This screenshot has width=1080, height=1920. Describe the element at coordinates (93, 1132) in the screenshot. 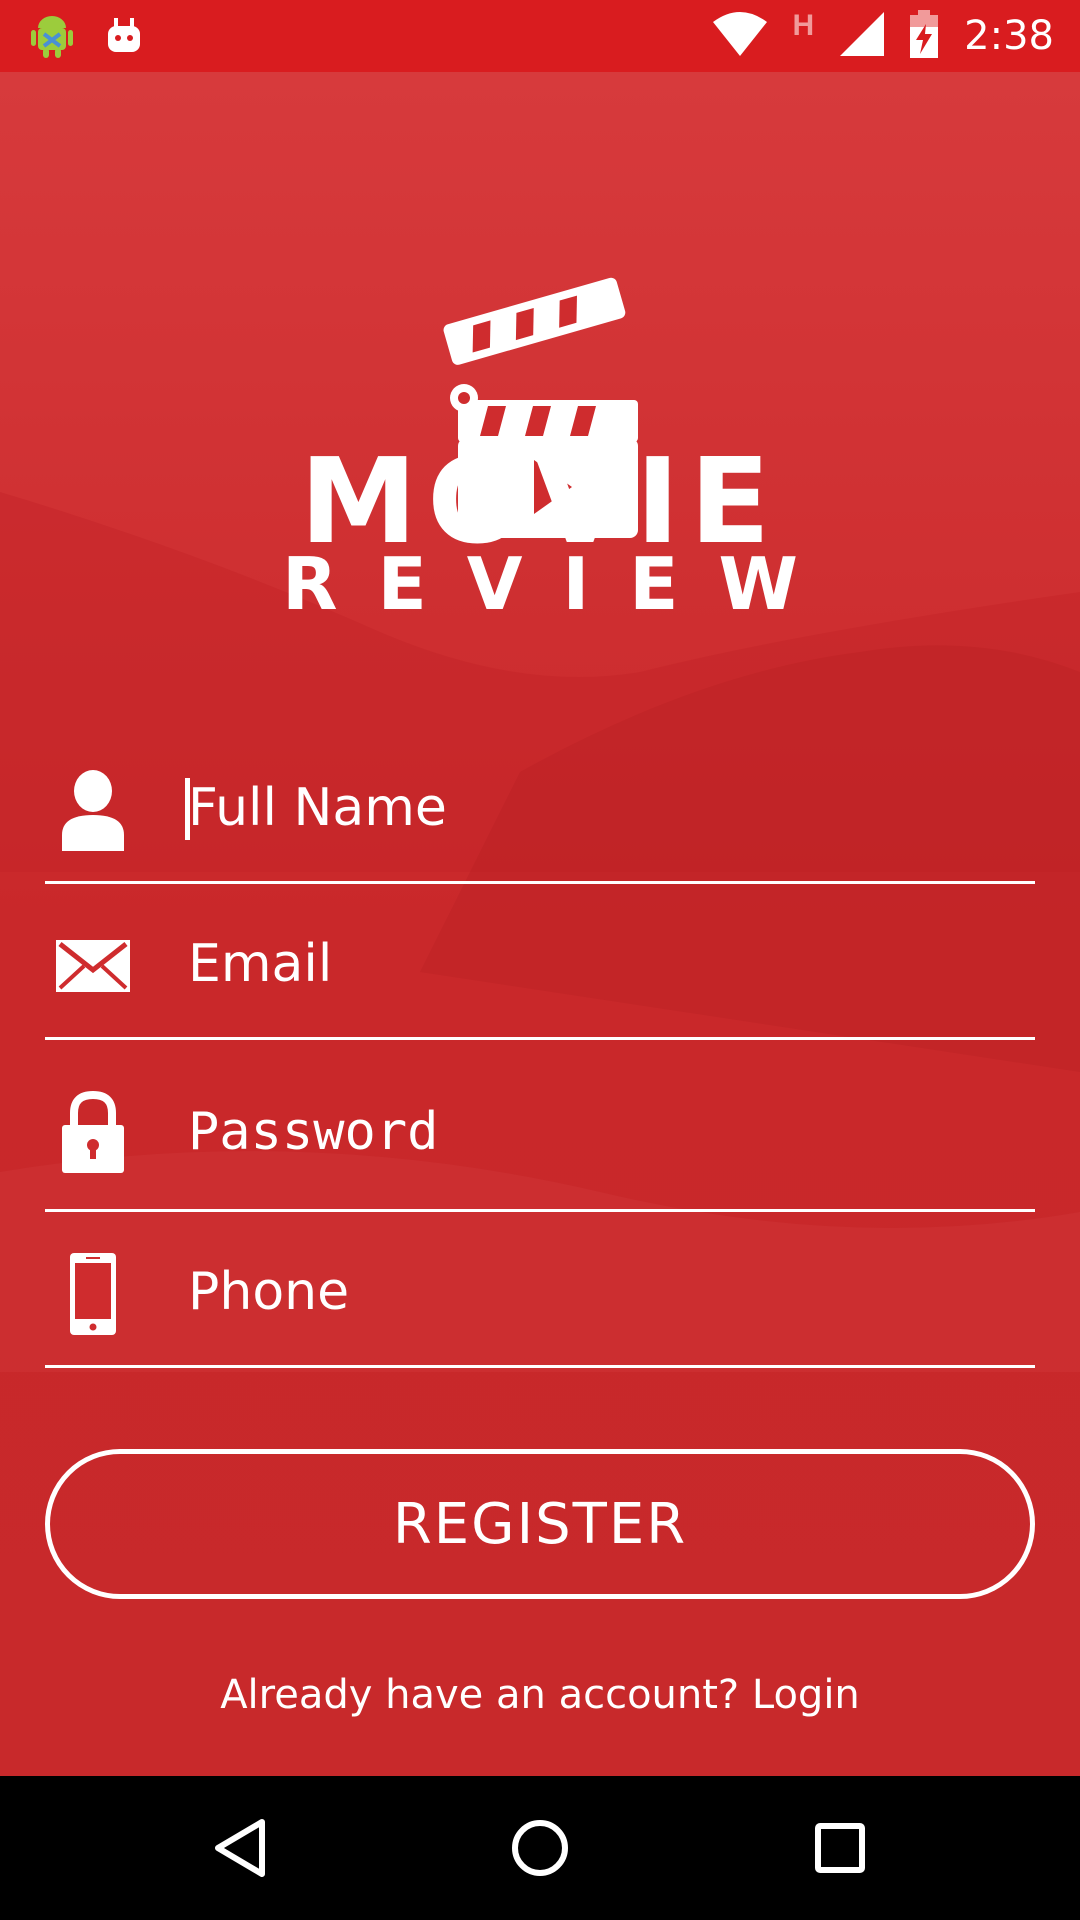

I see `lock-icon` at that location.